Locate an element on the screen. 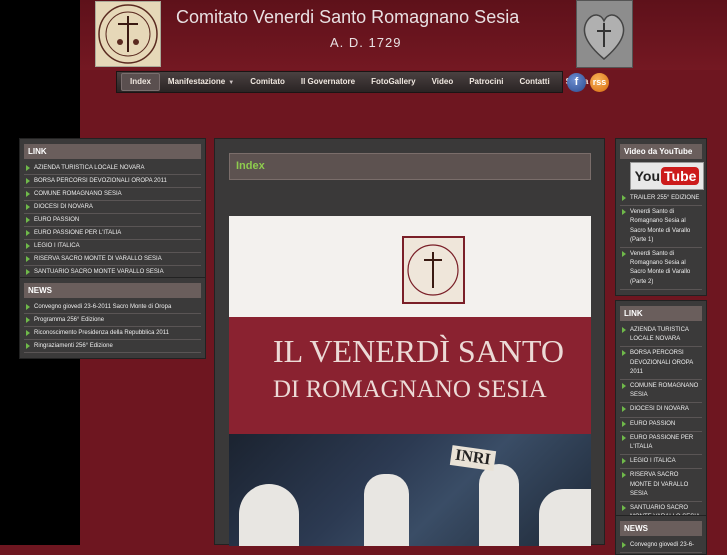  nav-comitato: Comitato is located at coordinates (267, 82).